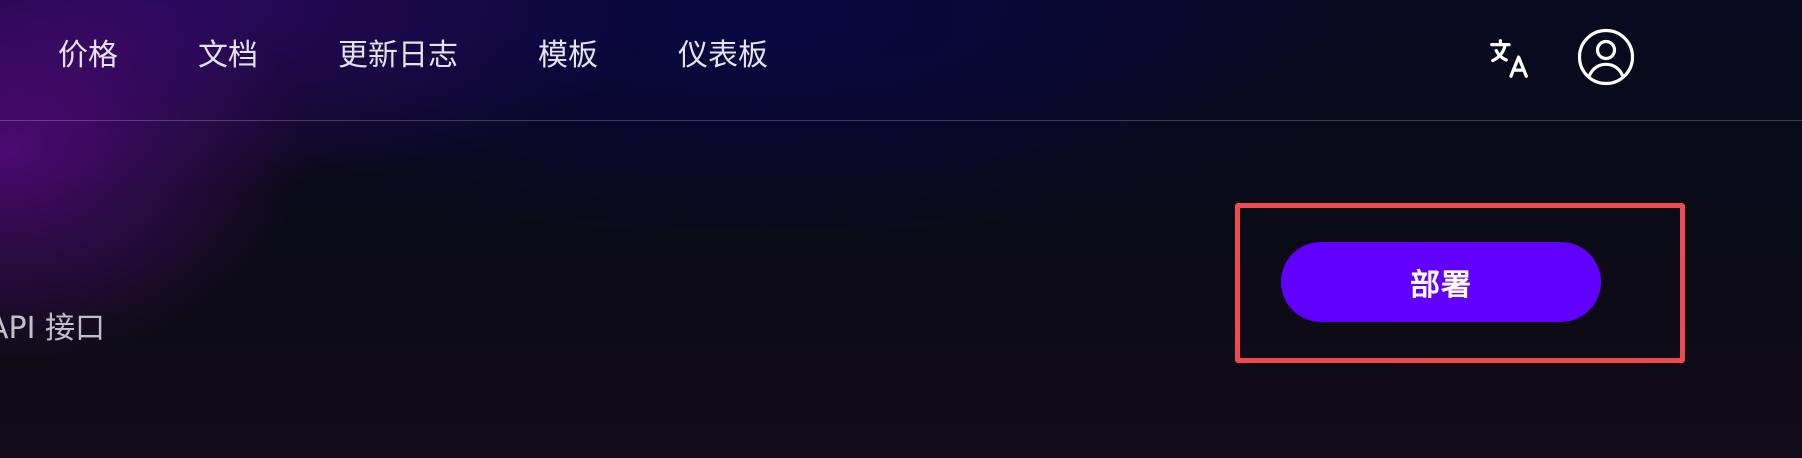 This screenshot has width=1802, height=458. What do you see at coordinates (228, 56) in the screenshot?
I see `nav-link-docs: 文档` at bounding box center [228, 56].